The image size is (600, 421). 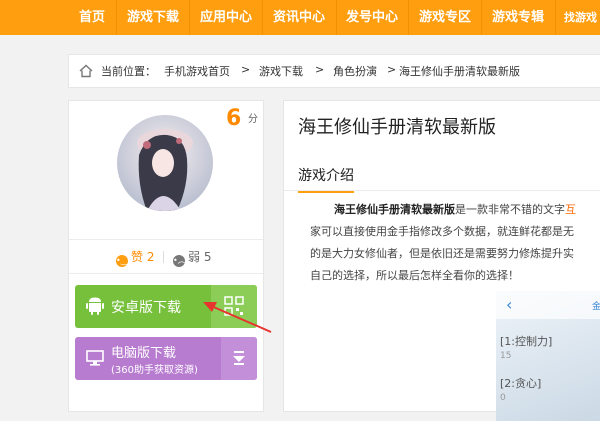 What do you see at coordinates (596, 307) in the screenshot?
I see `screenshot-corner-text: 金` at bounding box center [596, 307].